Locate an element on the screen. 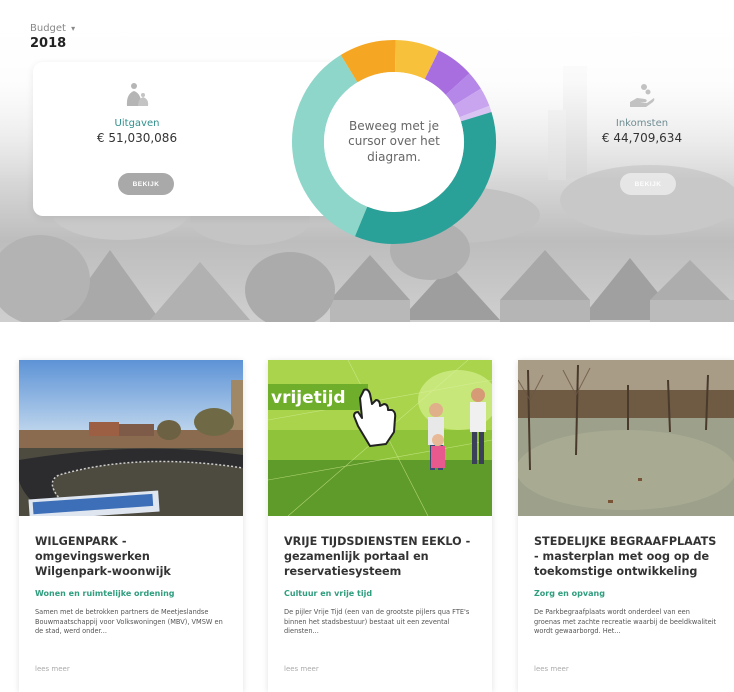 This screenshot has width=734, height=692. caret-down-icon: ▾ is located at coordinates (73, 28).